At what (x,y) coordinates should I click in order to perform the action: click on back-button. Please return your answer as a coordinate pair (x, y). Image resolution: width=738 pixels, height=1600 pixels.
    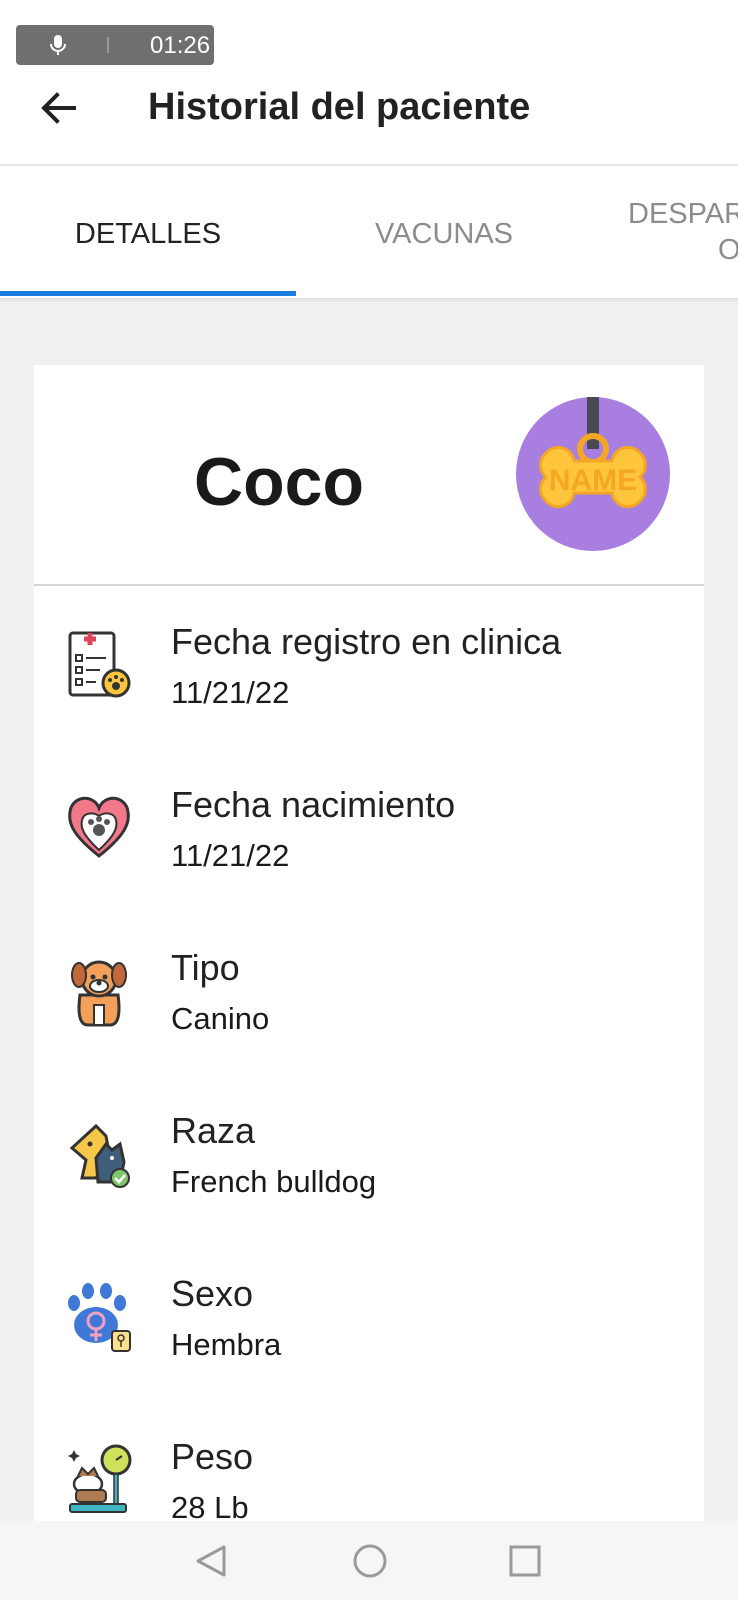
    Looking at the image, I should click on (58, 108).